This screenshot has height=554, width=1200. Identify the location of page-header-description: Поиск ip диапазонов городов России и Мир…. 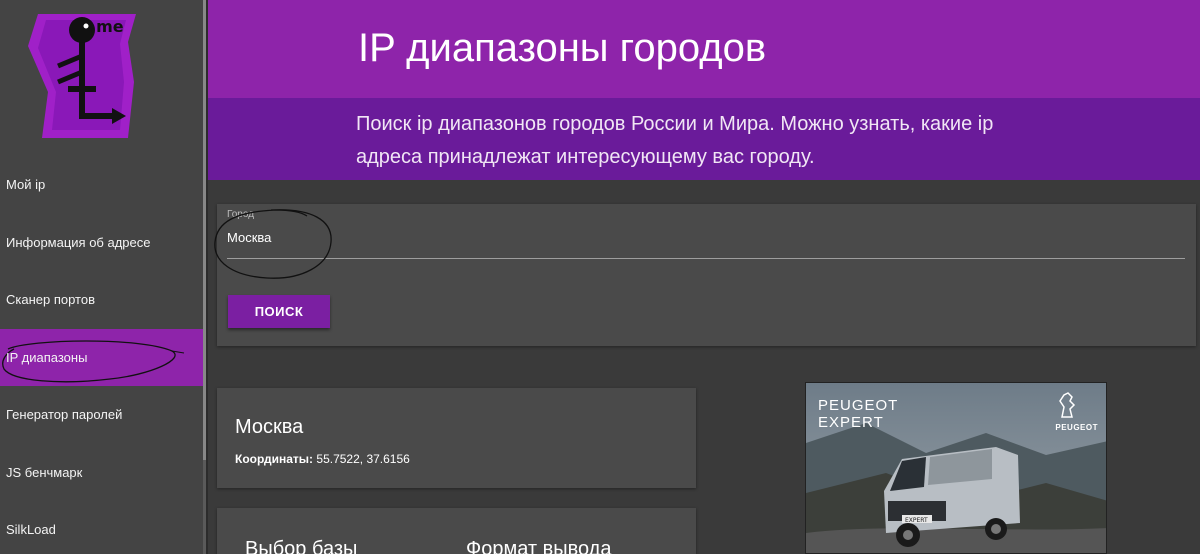
(704, 139).